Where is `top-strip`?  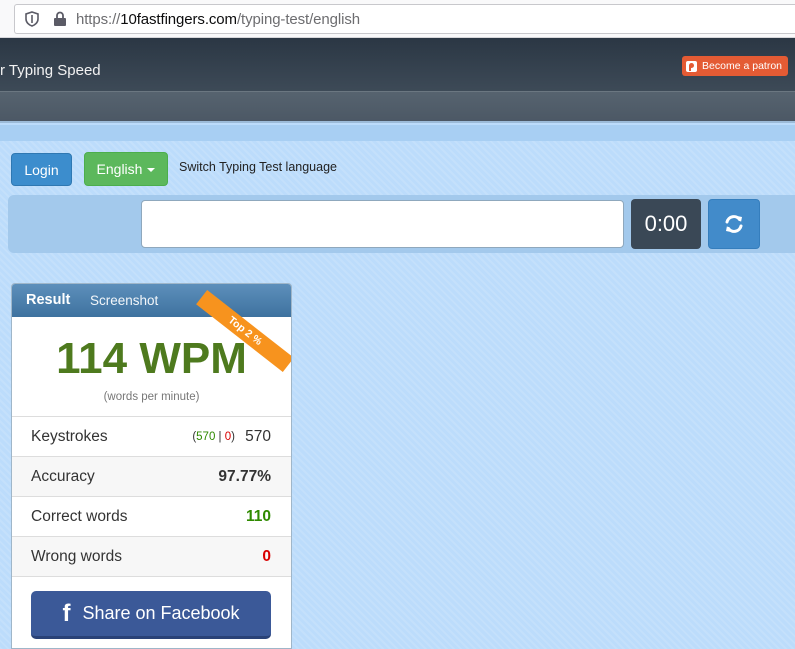 top-strip is located at coordinates (397, 133).